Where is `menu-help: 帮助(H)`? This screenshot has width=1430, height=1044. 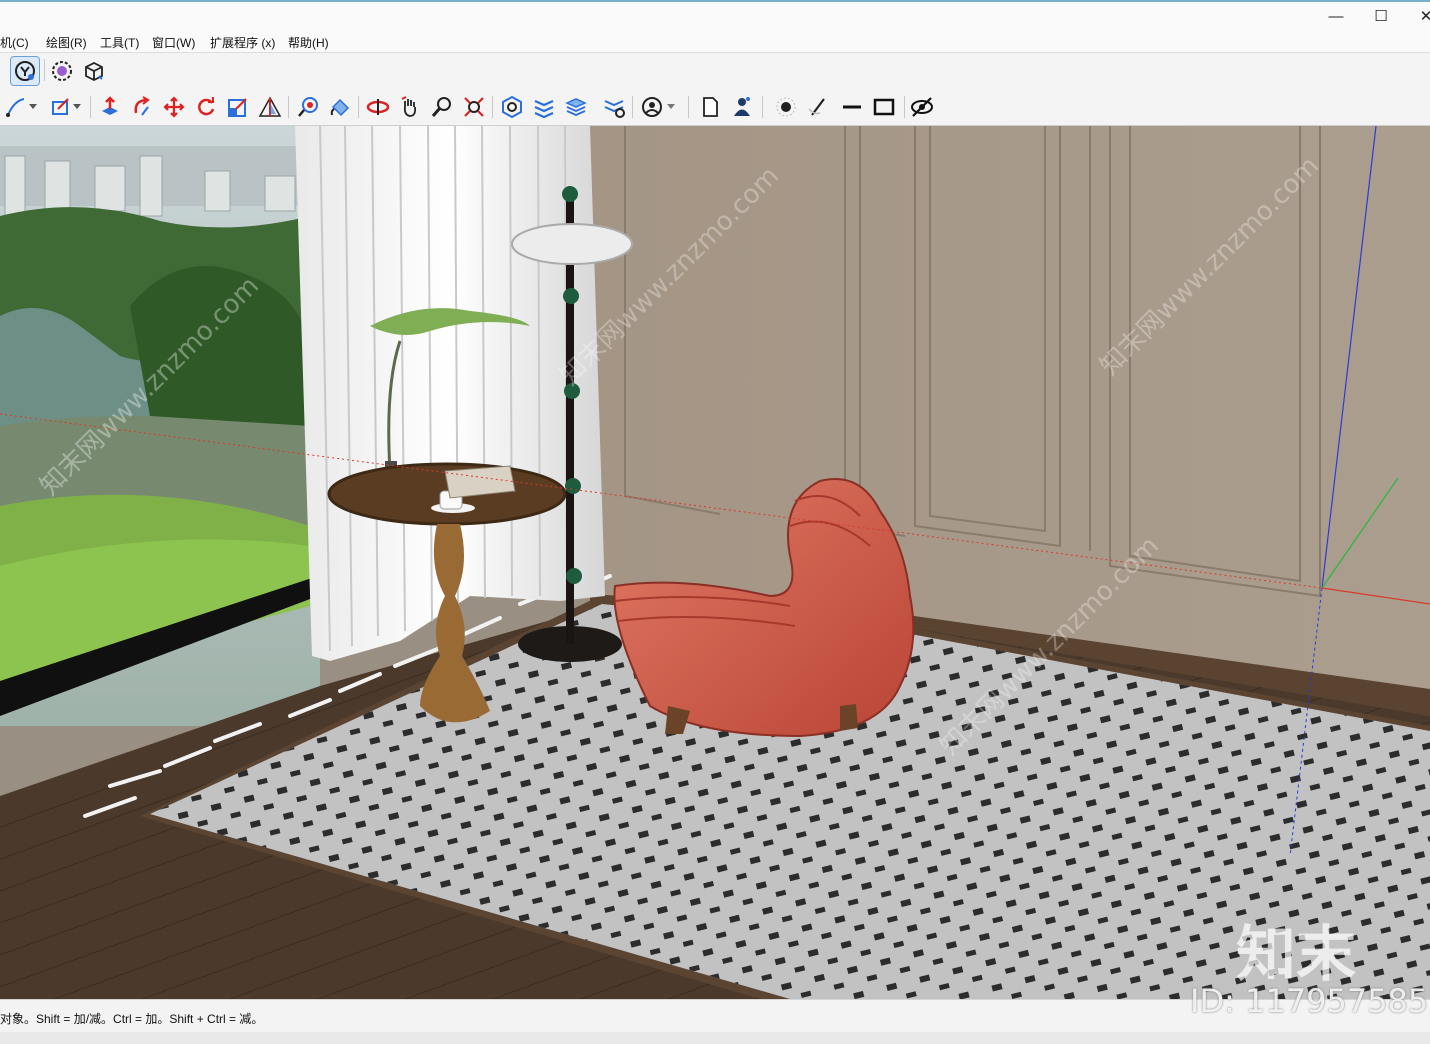 menu-help: 帮助(H) is located at coordinates (308, 42).